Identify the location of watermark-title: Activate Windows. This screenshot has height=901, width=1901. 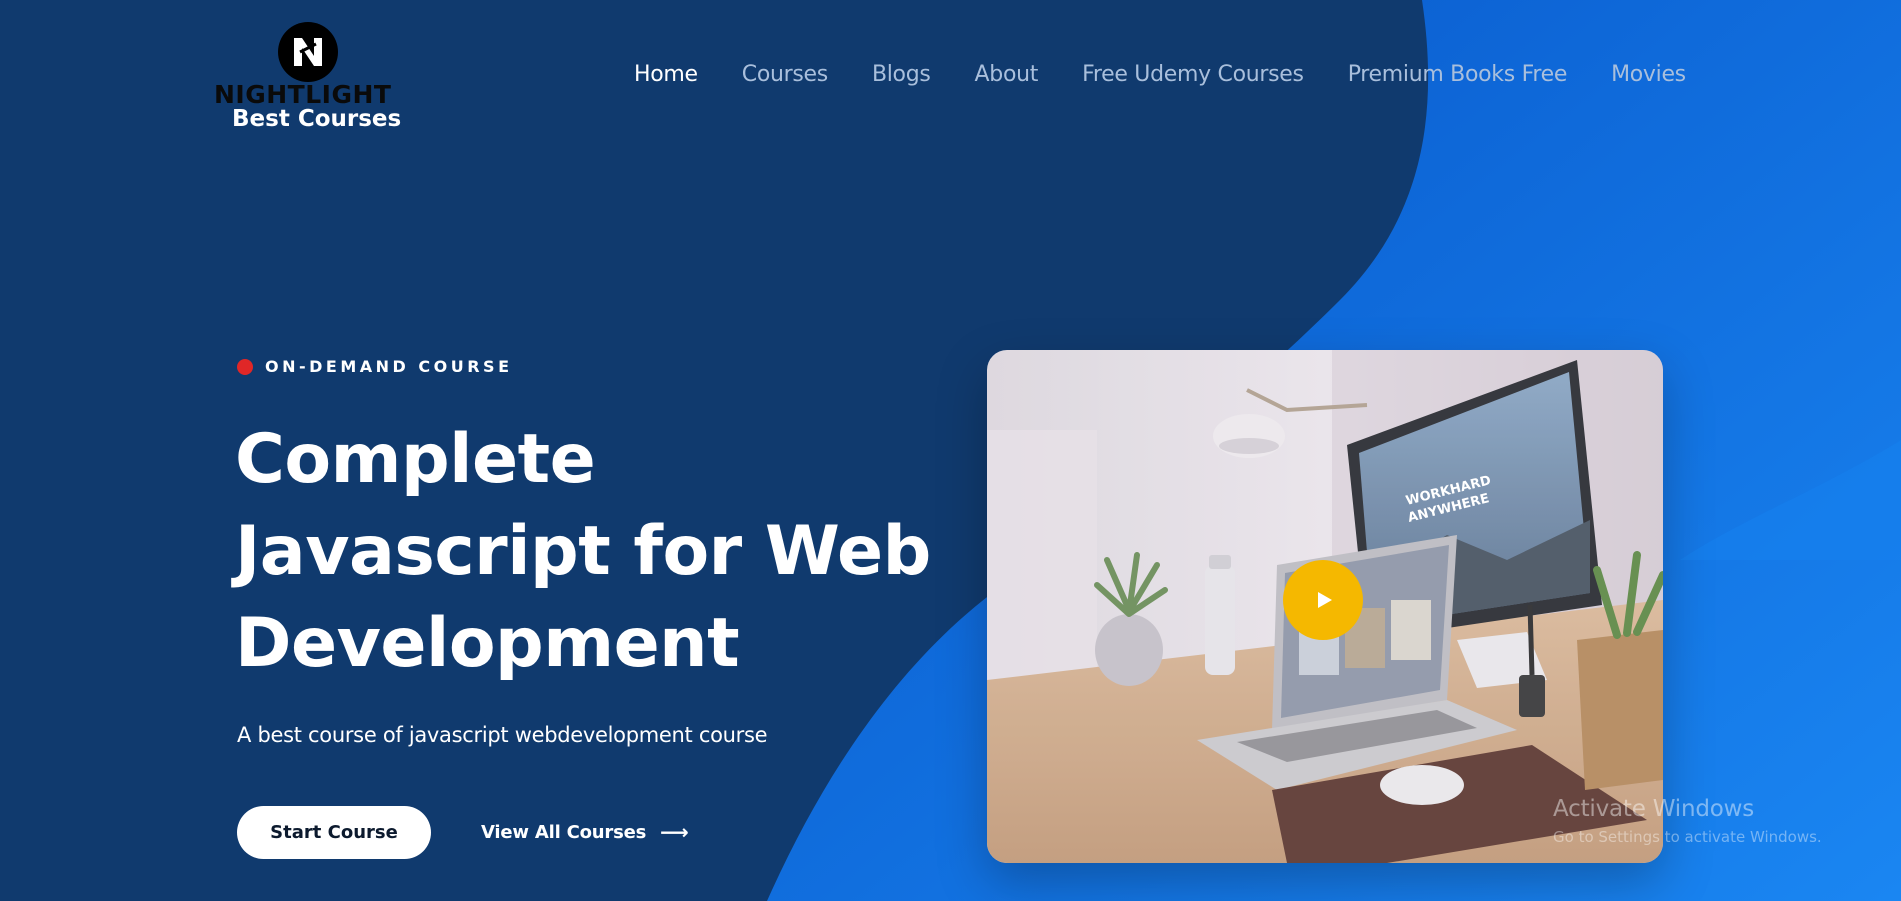
(1654, 809).